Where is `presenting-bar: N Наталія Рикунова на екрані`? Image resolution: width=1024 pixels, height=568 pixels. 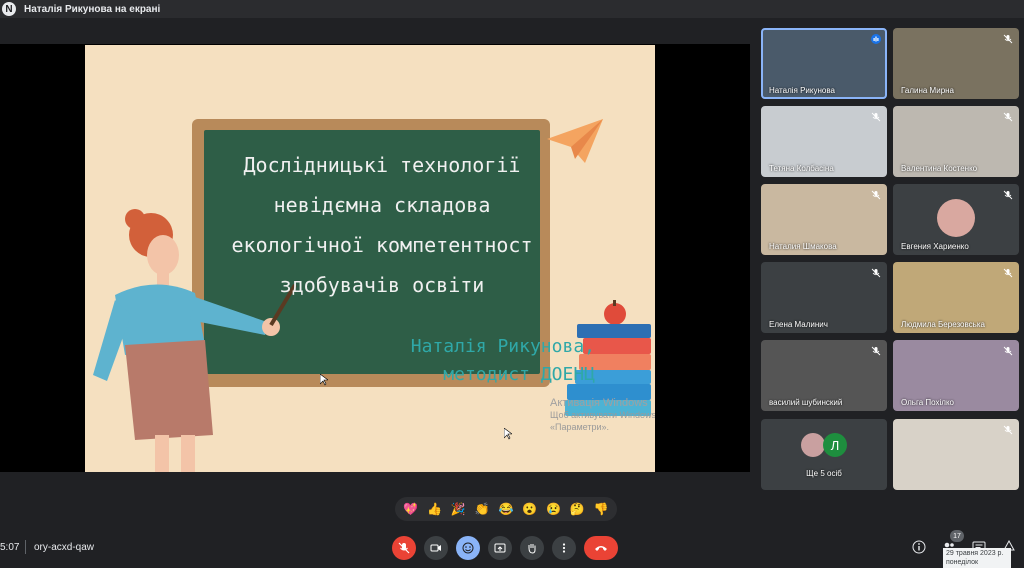
presenting-bar: N Наталія Рикунова на екрані is located at coordinates (512, 9).